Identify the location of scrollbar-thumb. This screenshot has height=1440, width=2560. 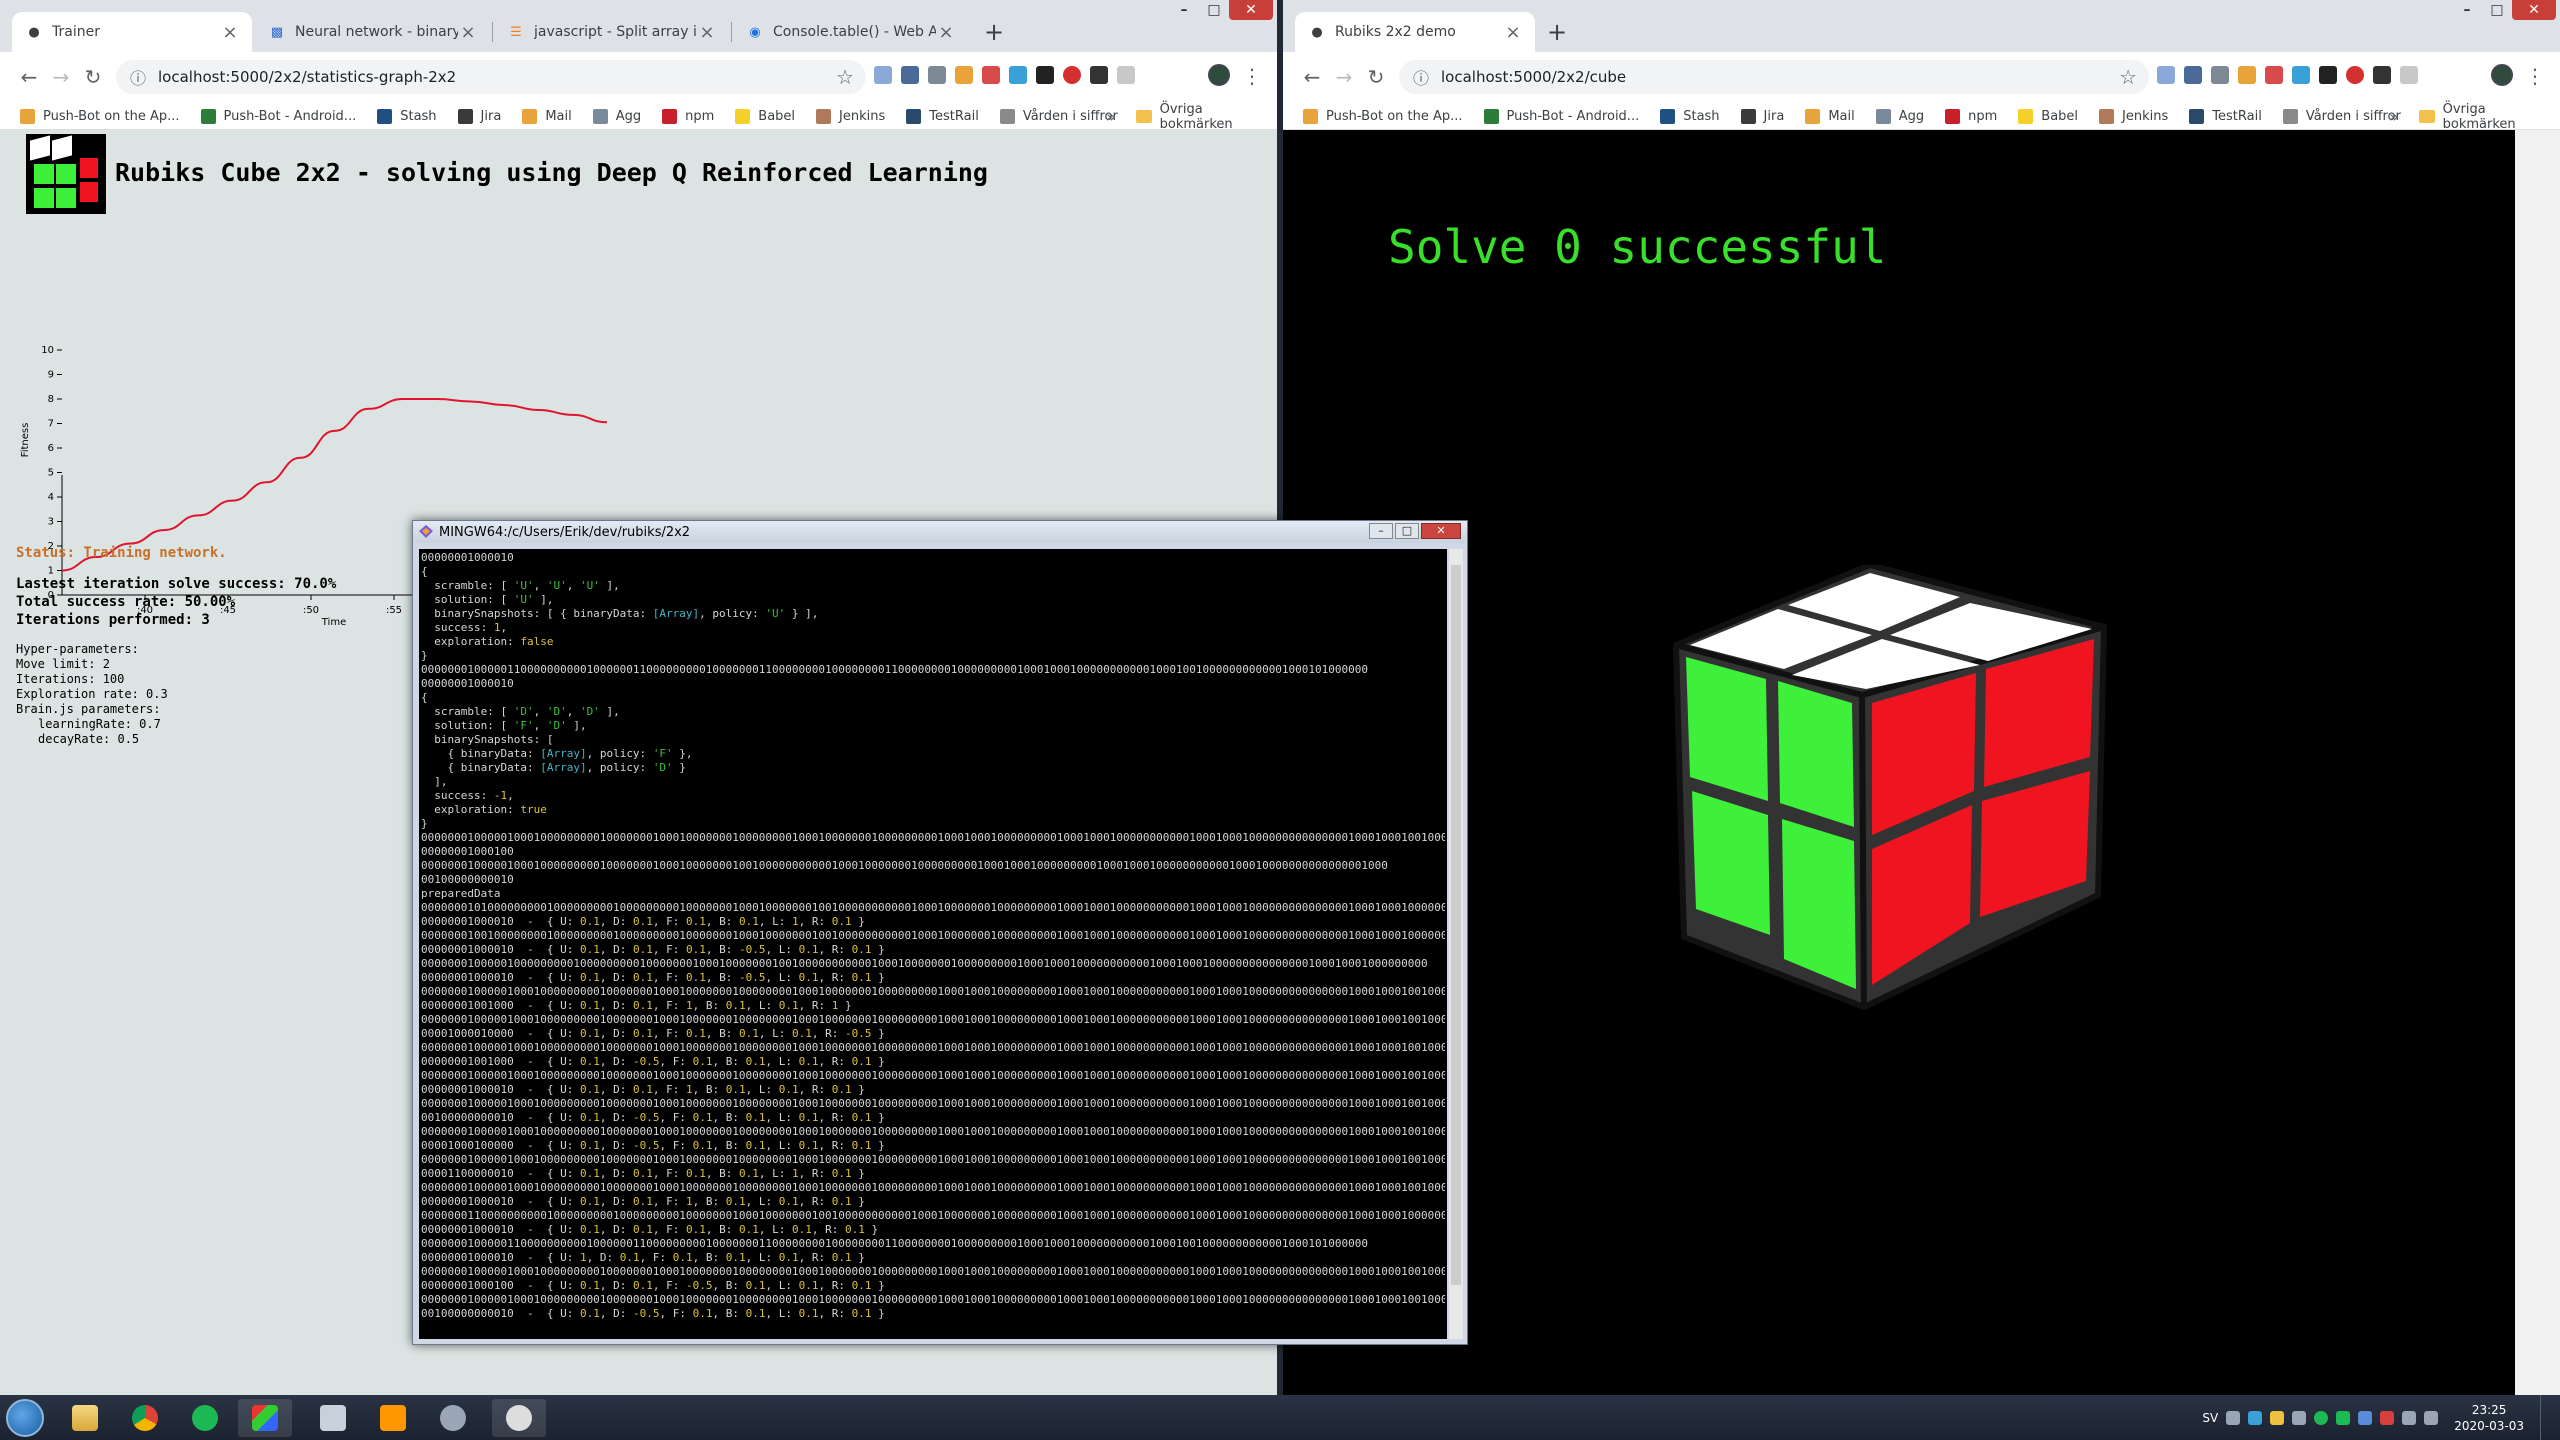
(1456, 925).